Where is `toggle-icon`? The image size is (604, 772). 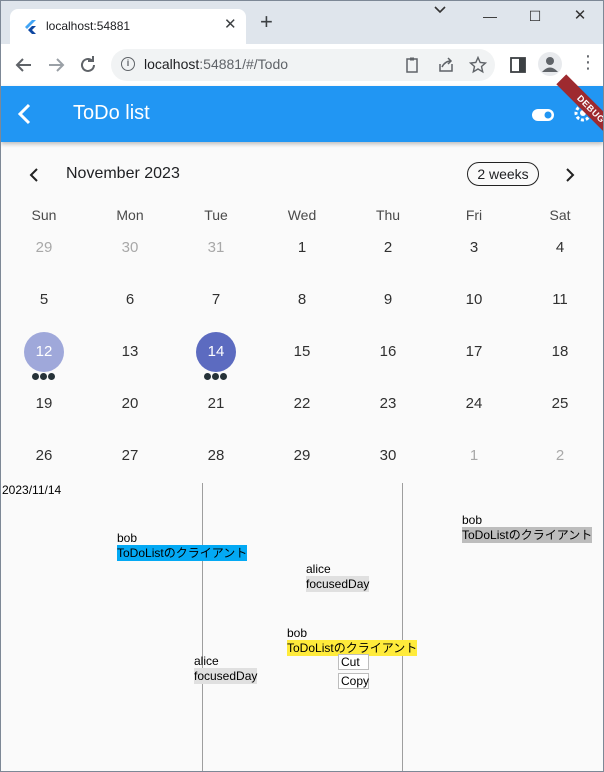 toggle-icon is located at coordinates (543, 115).